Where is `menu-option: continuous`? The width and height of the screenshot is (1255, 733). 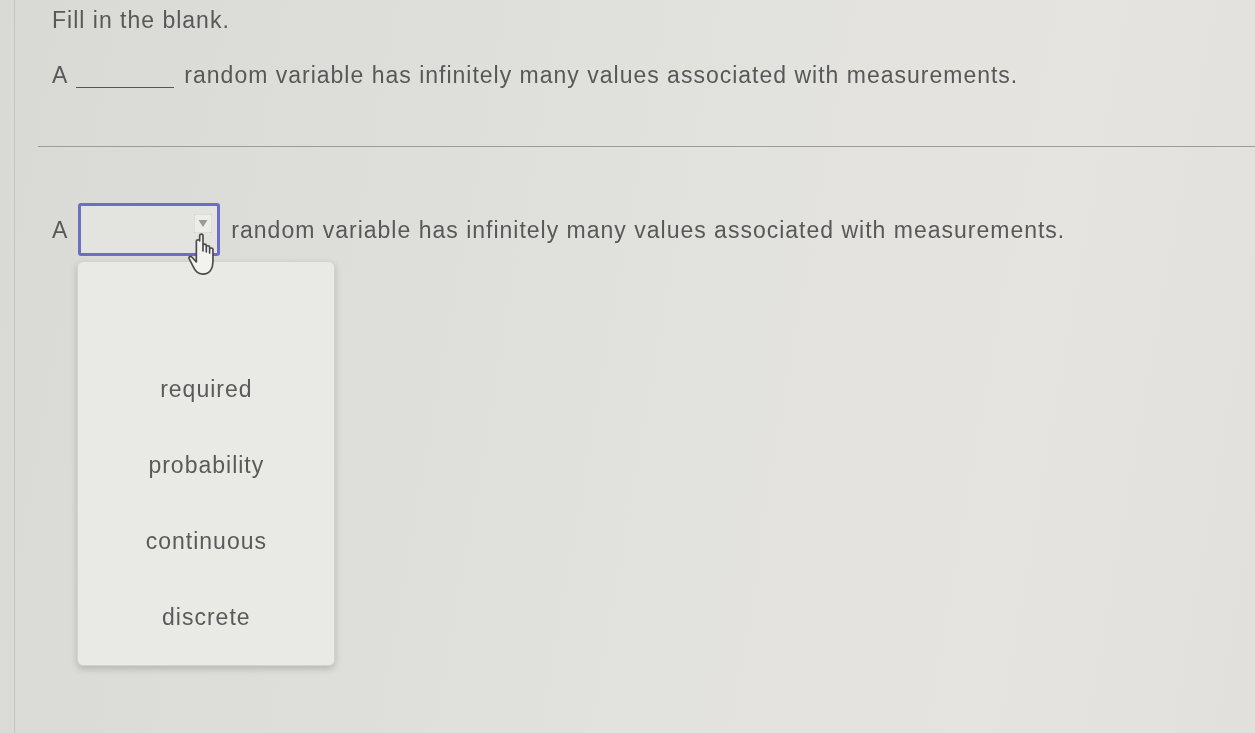
menu-option: continuous is located at coordinates (206, 541).